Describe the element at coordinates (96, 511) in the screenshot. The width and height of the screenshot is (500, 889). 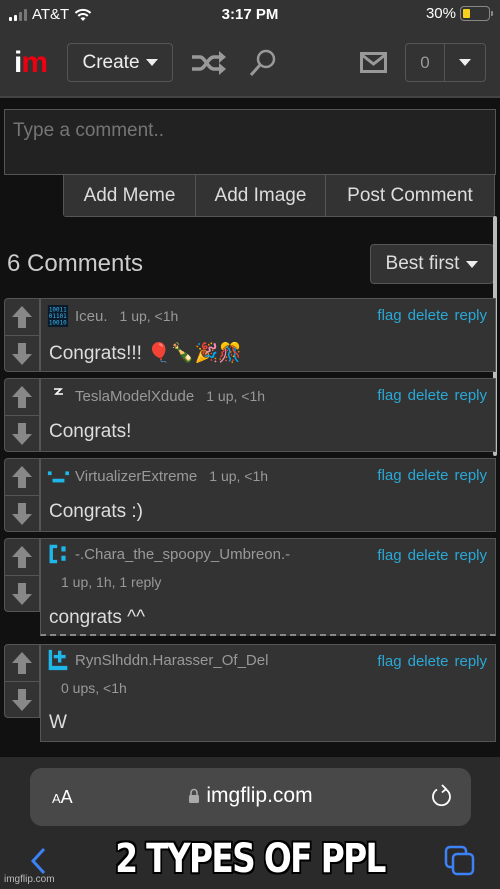
I see `comment-text: Congrats :)` at that location.